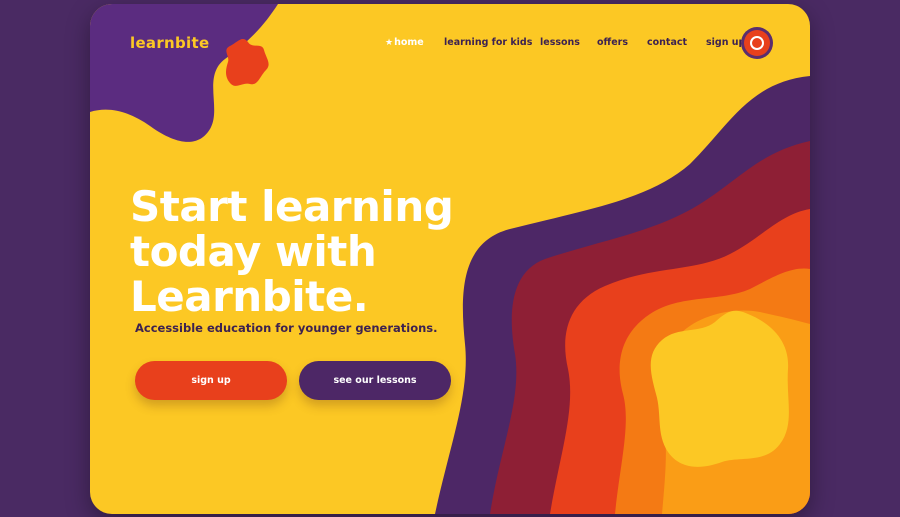  I want to click on nav-item-label: home, so click(409, 42).